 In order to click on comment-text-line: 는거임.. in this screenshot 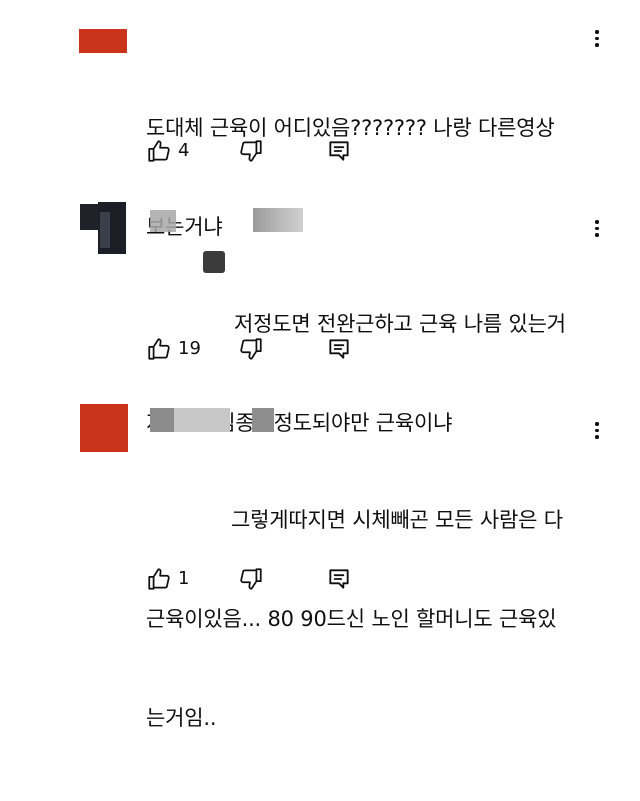, I will do `click(181, 718)`.